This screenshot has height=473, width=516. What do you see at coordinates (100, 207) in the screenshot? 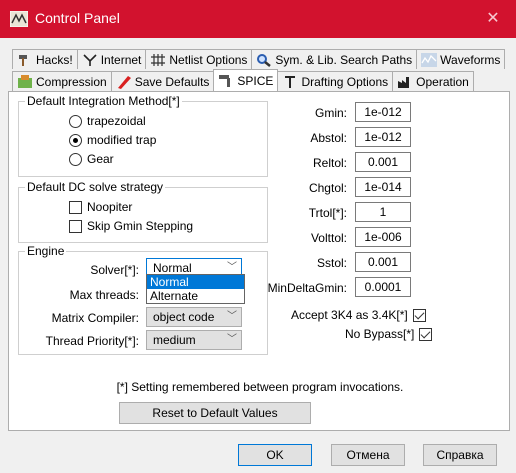
I see `noopiter-checkbox: Noopiter` at bounding box center [100, 207].